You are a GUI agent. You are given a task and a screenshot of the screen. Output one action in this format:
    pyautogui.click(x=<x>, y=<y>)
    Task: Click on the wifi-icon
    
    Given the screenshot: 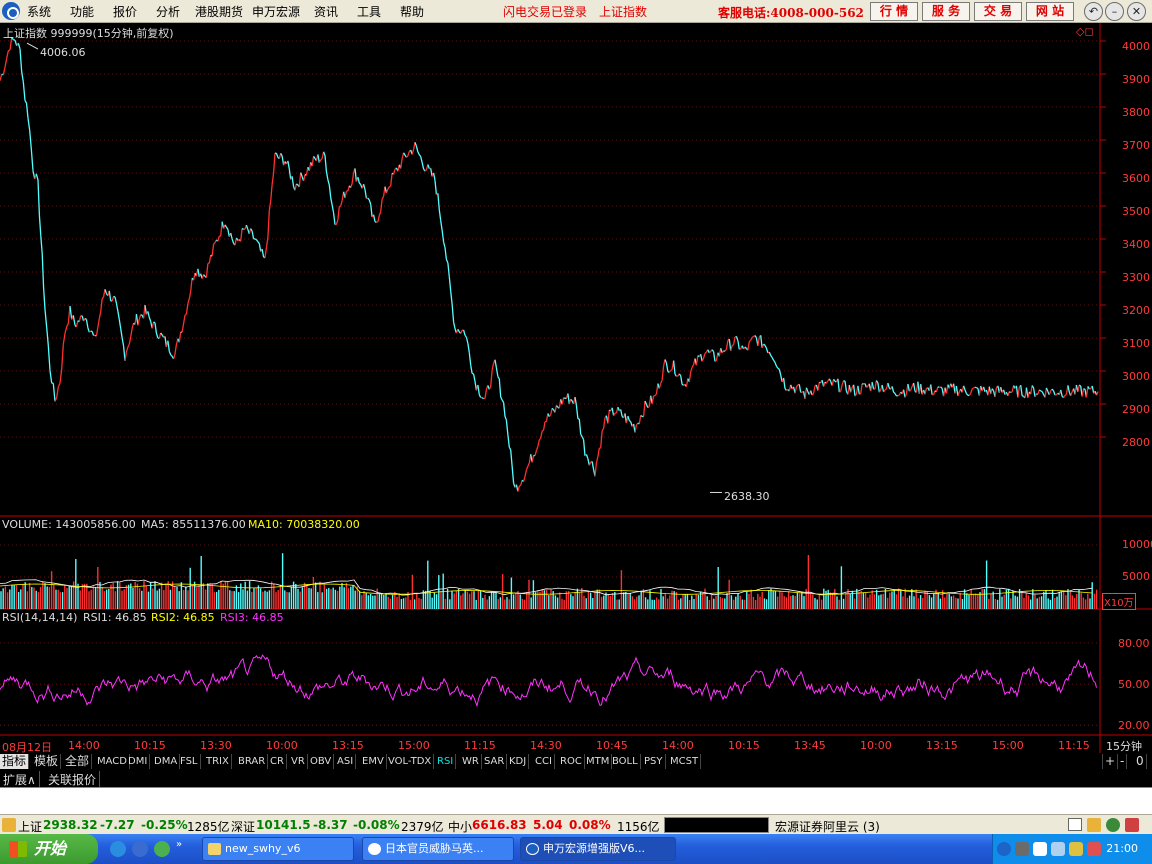 What is the action you would take?
    pyautogui.click(x=1113, y=825)
    